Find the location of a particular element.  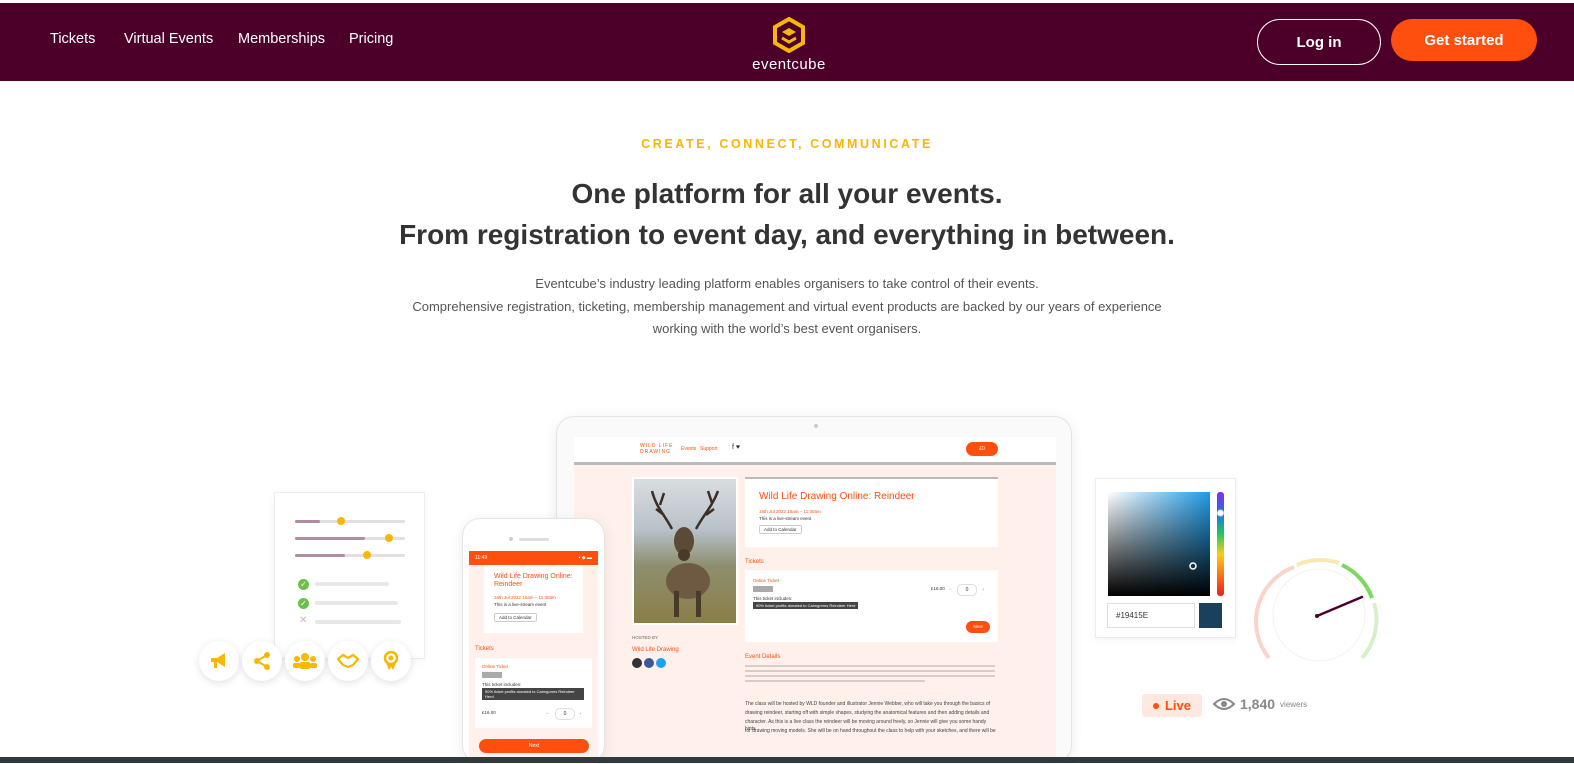

live-badge: Live is located at coordinates (1172, 705).